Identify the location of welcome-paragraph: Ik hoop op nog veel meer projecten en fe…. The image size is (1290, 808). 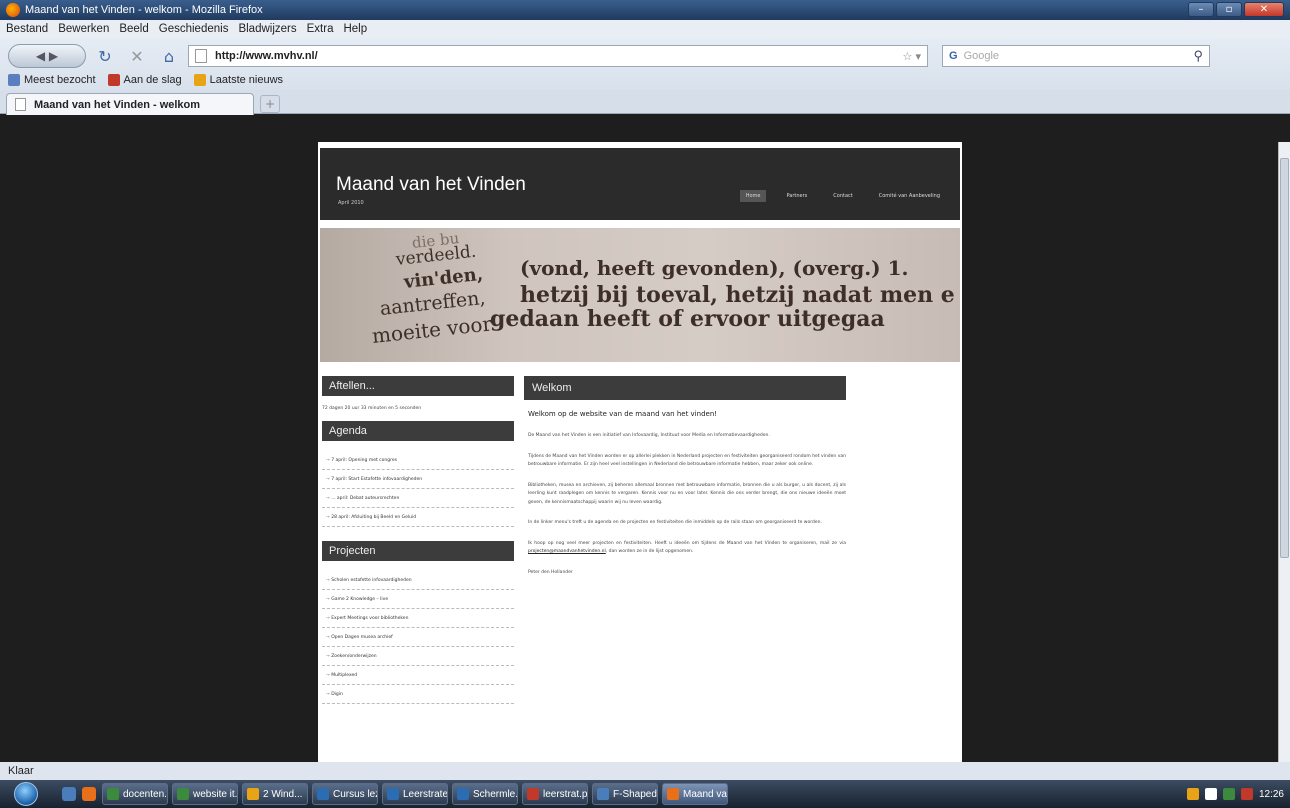
(687, 548).